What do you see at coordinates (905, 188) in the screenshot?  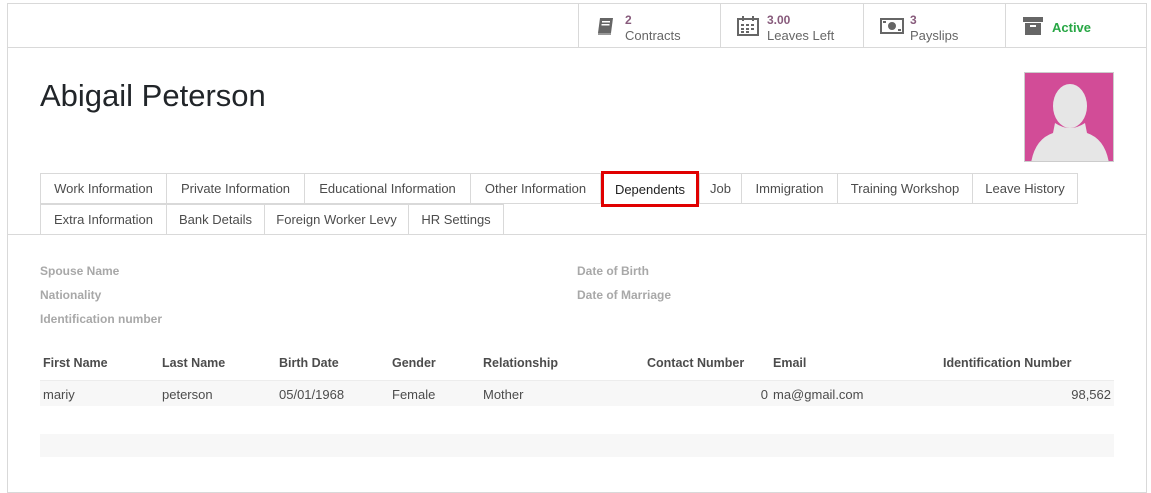 I see `tab-training-workshop: Training Workshop` at bounding box center [905, 188].